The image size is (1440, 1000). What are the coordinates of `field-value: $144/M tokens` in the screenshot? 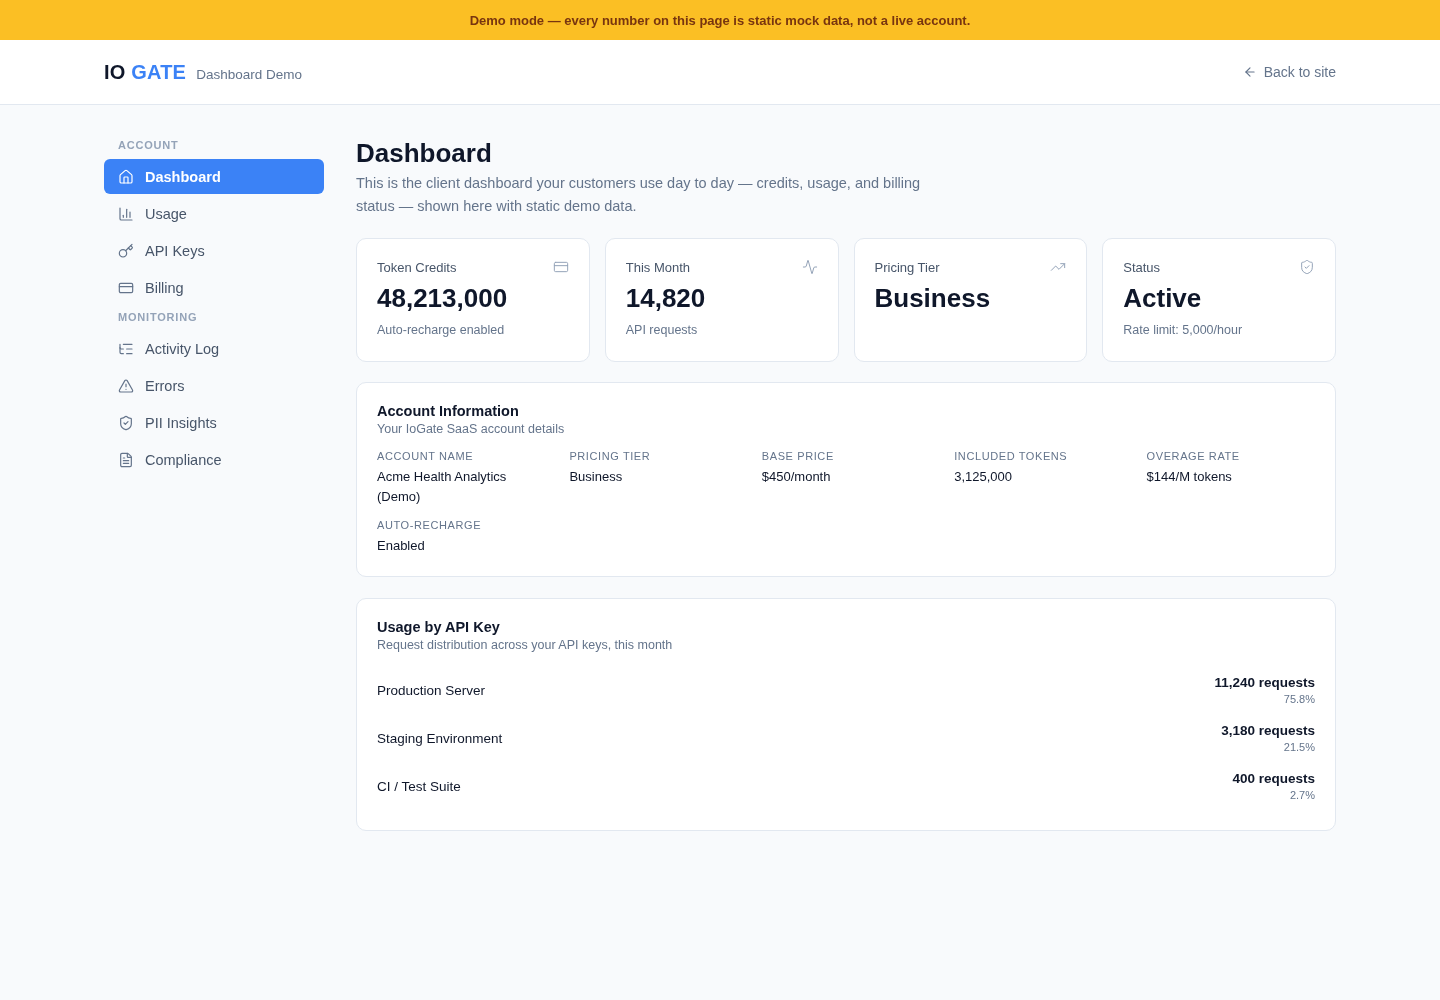 It's located at (1189, 477).